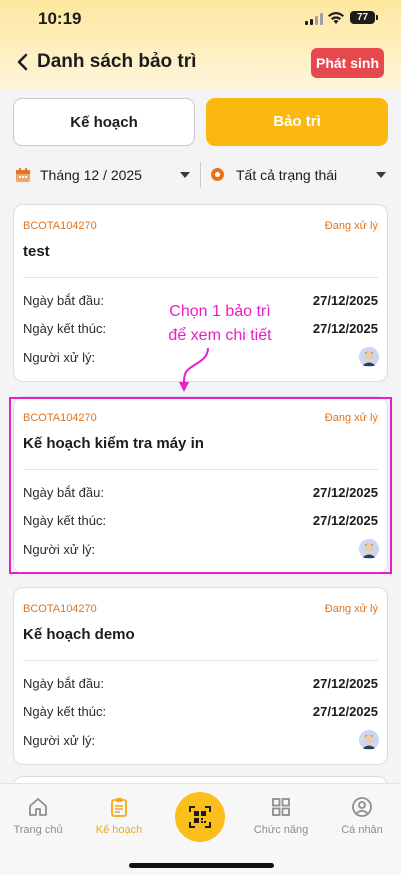 The image size is (401, 875). Describe the element at coordinates (185, 175) in the screenshot. I see `month-dropdown-caret-icon` at that location.